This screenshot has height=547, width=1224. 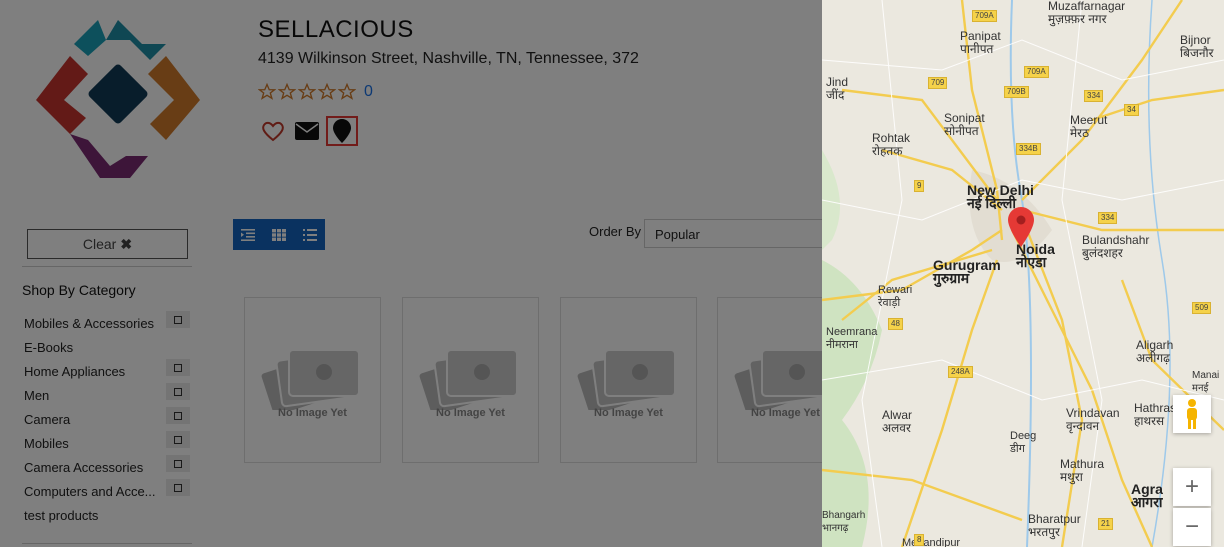 What do you see at coordinates (99, 244) in the screenshot?
I see `clear-label: Clear` at bounding box center [99, 244].